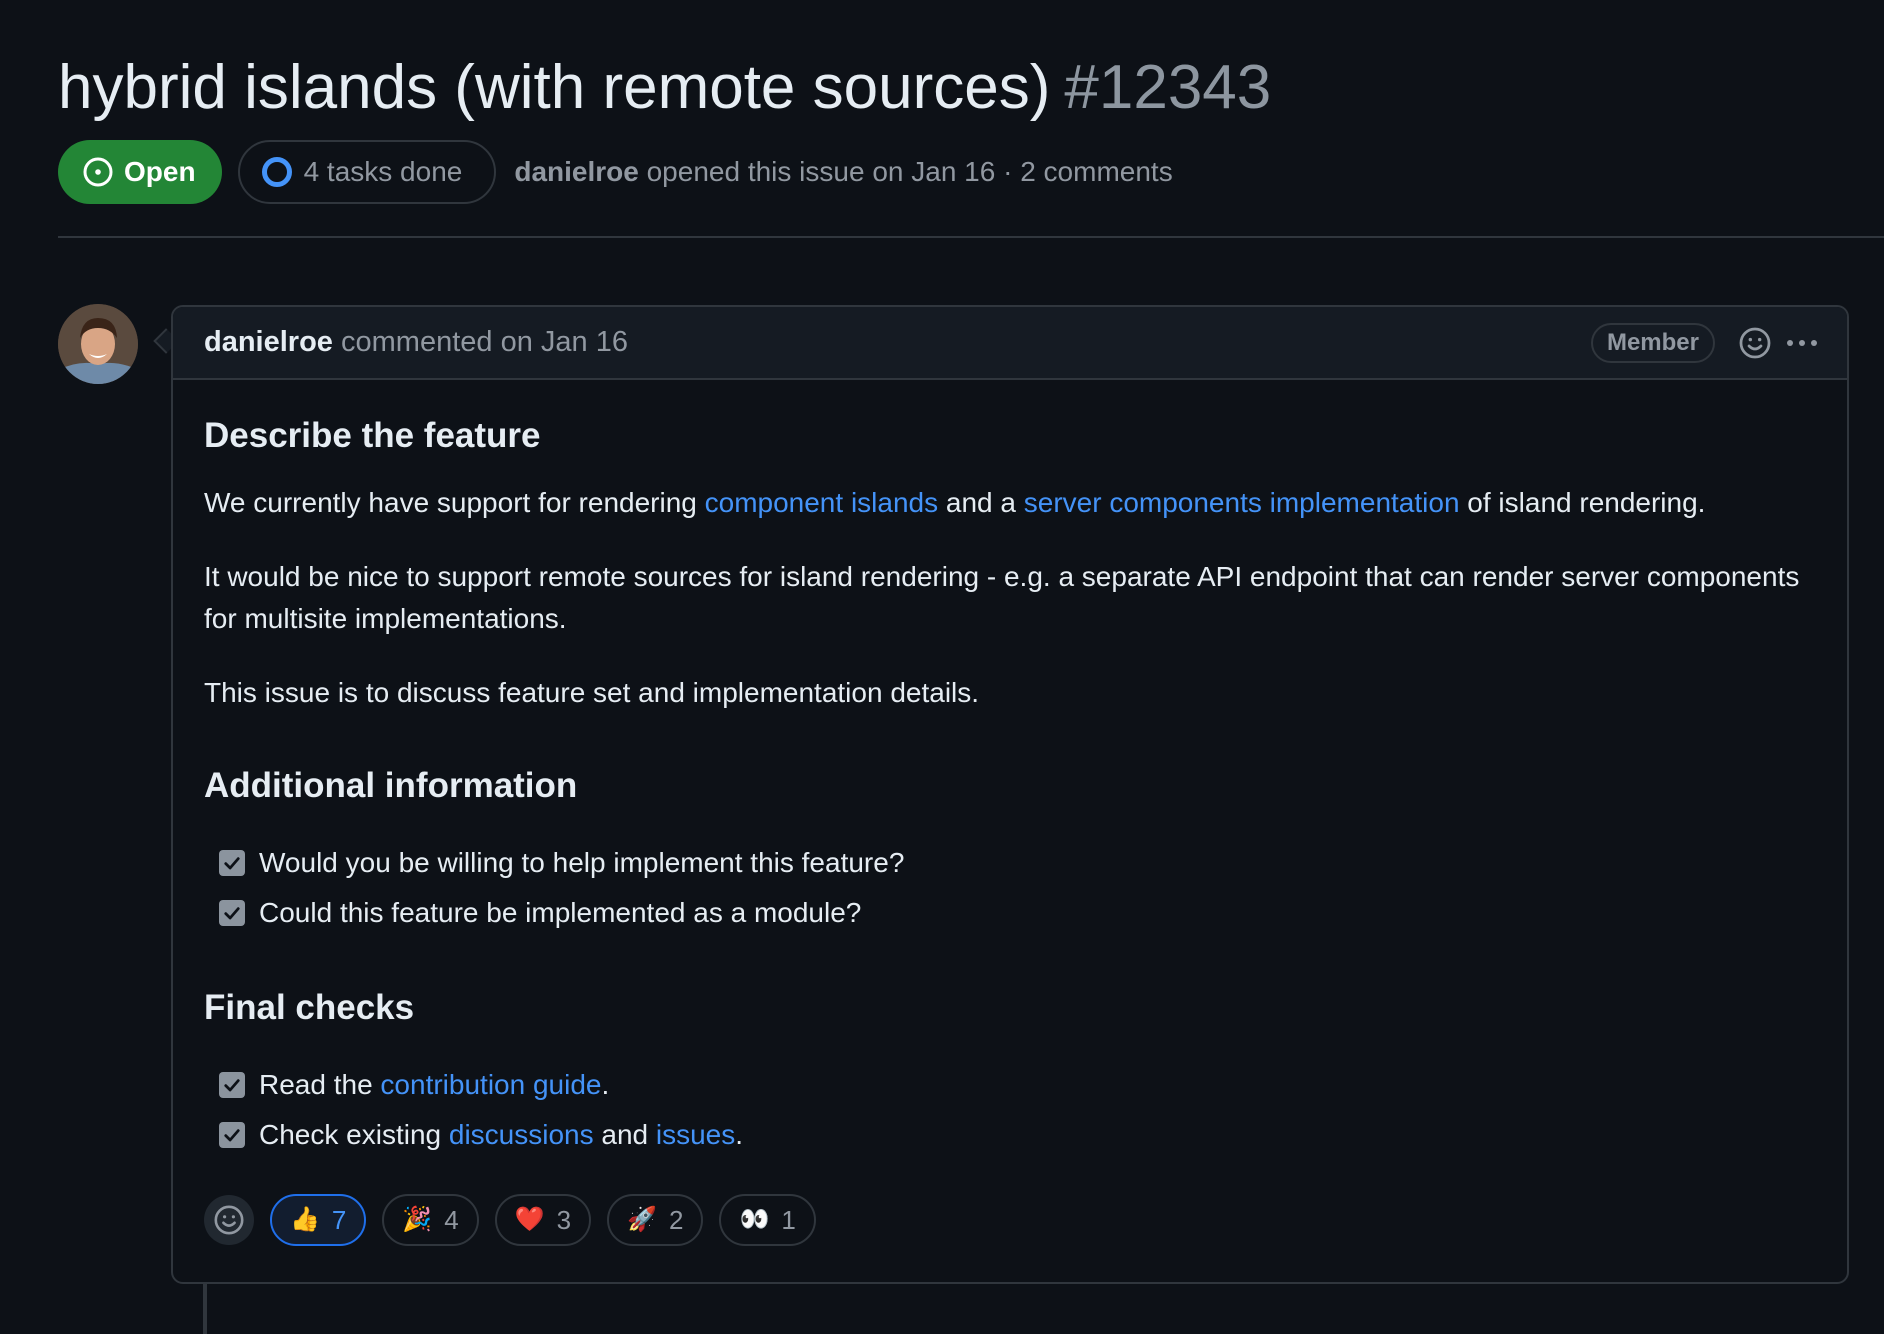 The width and height of the screenshot is (1884, 1334). I want to click on text-segment: Read the, so click(320, 1084).